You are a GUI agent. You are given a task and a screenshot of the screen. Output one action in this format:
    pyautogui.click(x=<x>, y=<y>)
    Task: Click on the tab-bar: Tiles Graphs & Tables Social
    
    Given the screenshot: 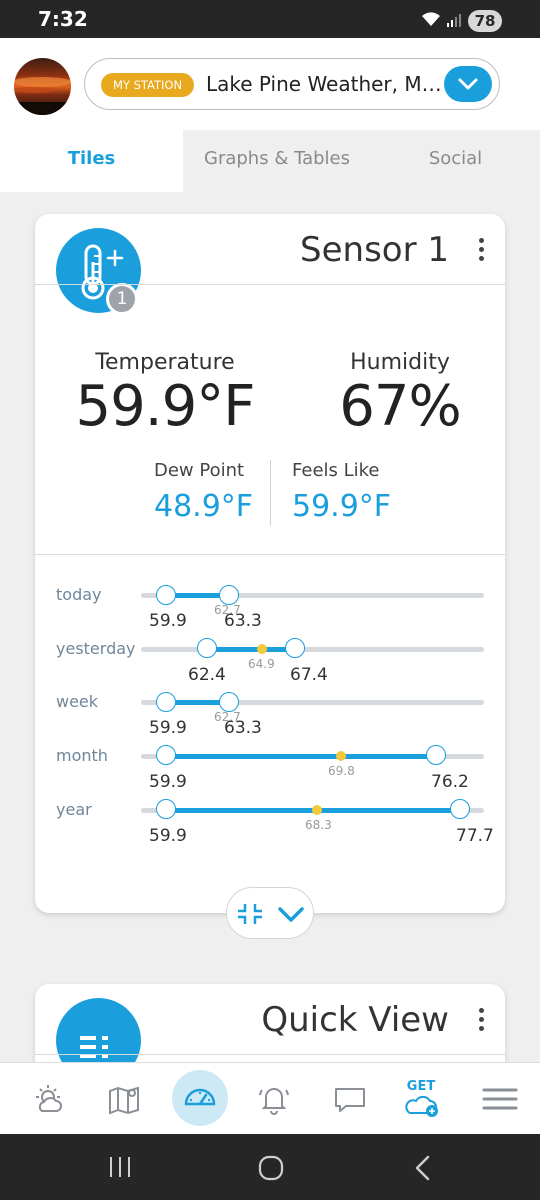 What is the action you would take?
    pyautogui.click(x=270, y=161)
    